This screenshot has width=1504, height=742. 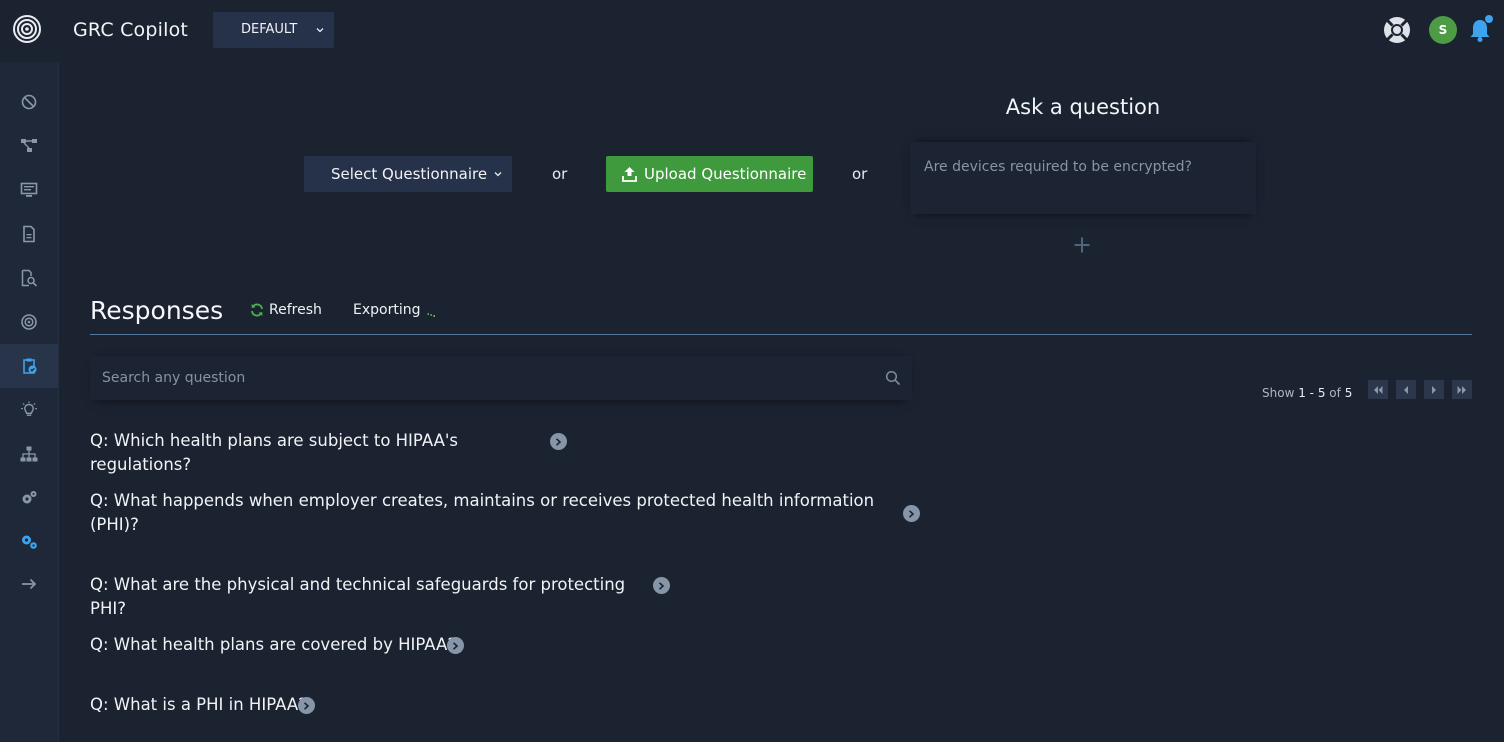 I want to click on double-chevron-right-icon, so click(x=1461, y=389).